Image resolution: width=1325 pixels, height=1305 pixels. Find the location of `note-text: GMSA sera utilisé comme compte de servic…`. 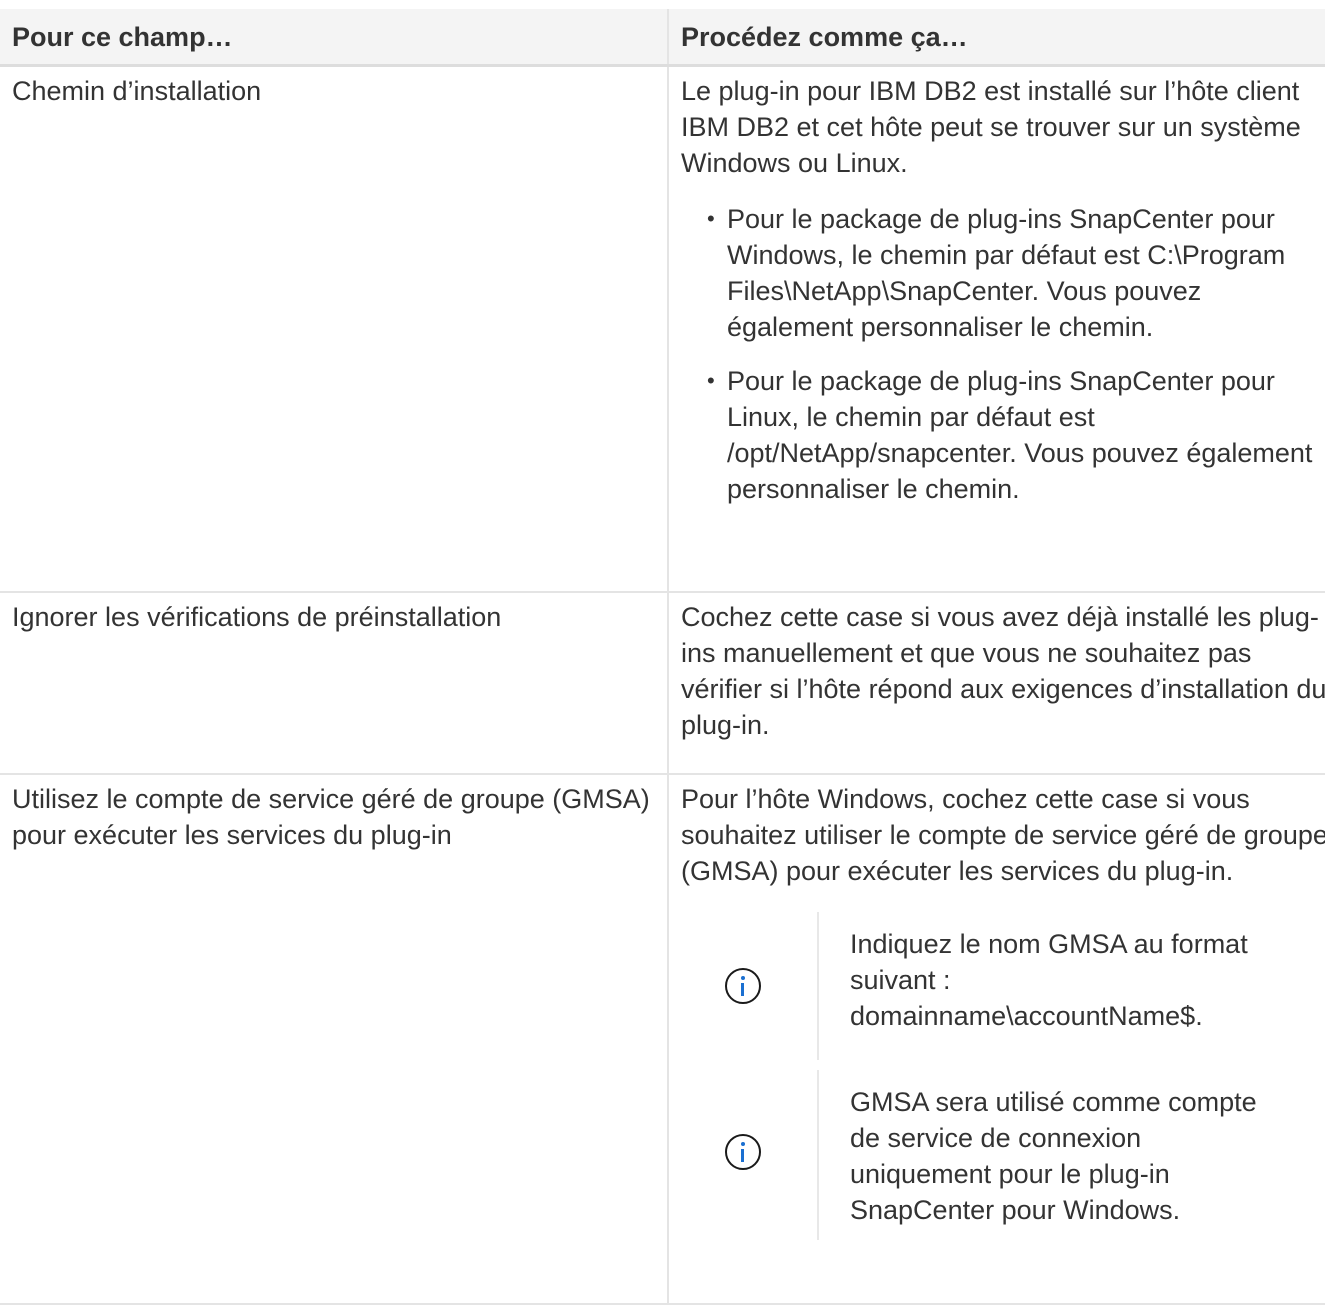

note-text: GMSA sera utilisé comme compte de servic… is located at coordinates (1053, 1156).